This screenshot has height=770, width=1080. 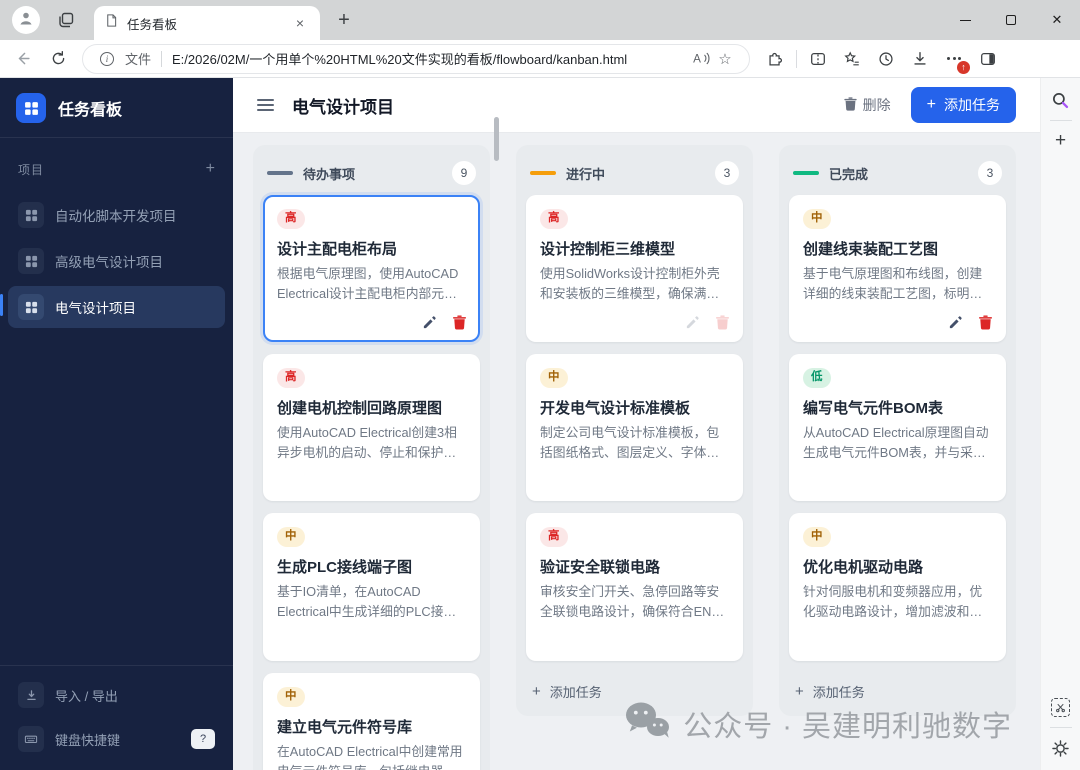 What do you see at coordinates (955, 60) in the screenshot?
I see `more-menu-icon: ↑` at bounding box center [955, 60].